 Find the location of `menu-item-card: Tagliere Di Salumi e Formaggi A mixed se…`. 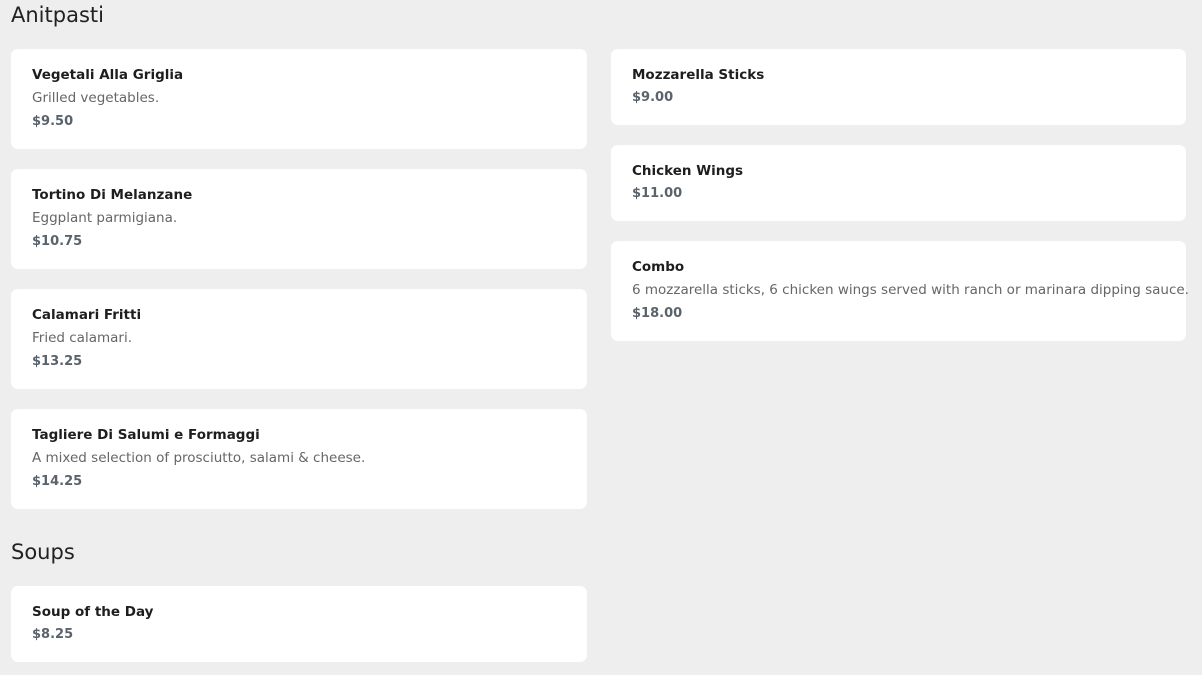

menu-item-card: Tagliere Di Salumi e Formaggi A mixed se… is located at coordinates (299, 459).